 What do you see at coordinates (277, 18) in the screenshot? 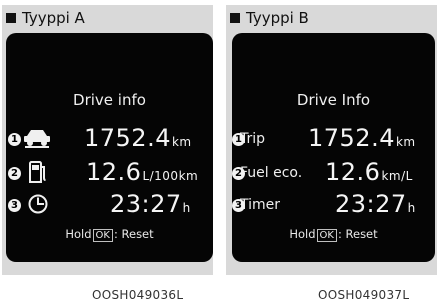
I see `panel-header-label: Tyyppi B` at bounding box center [277, 18].